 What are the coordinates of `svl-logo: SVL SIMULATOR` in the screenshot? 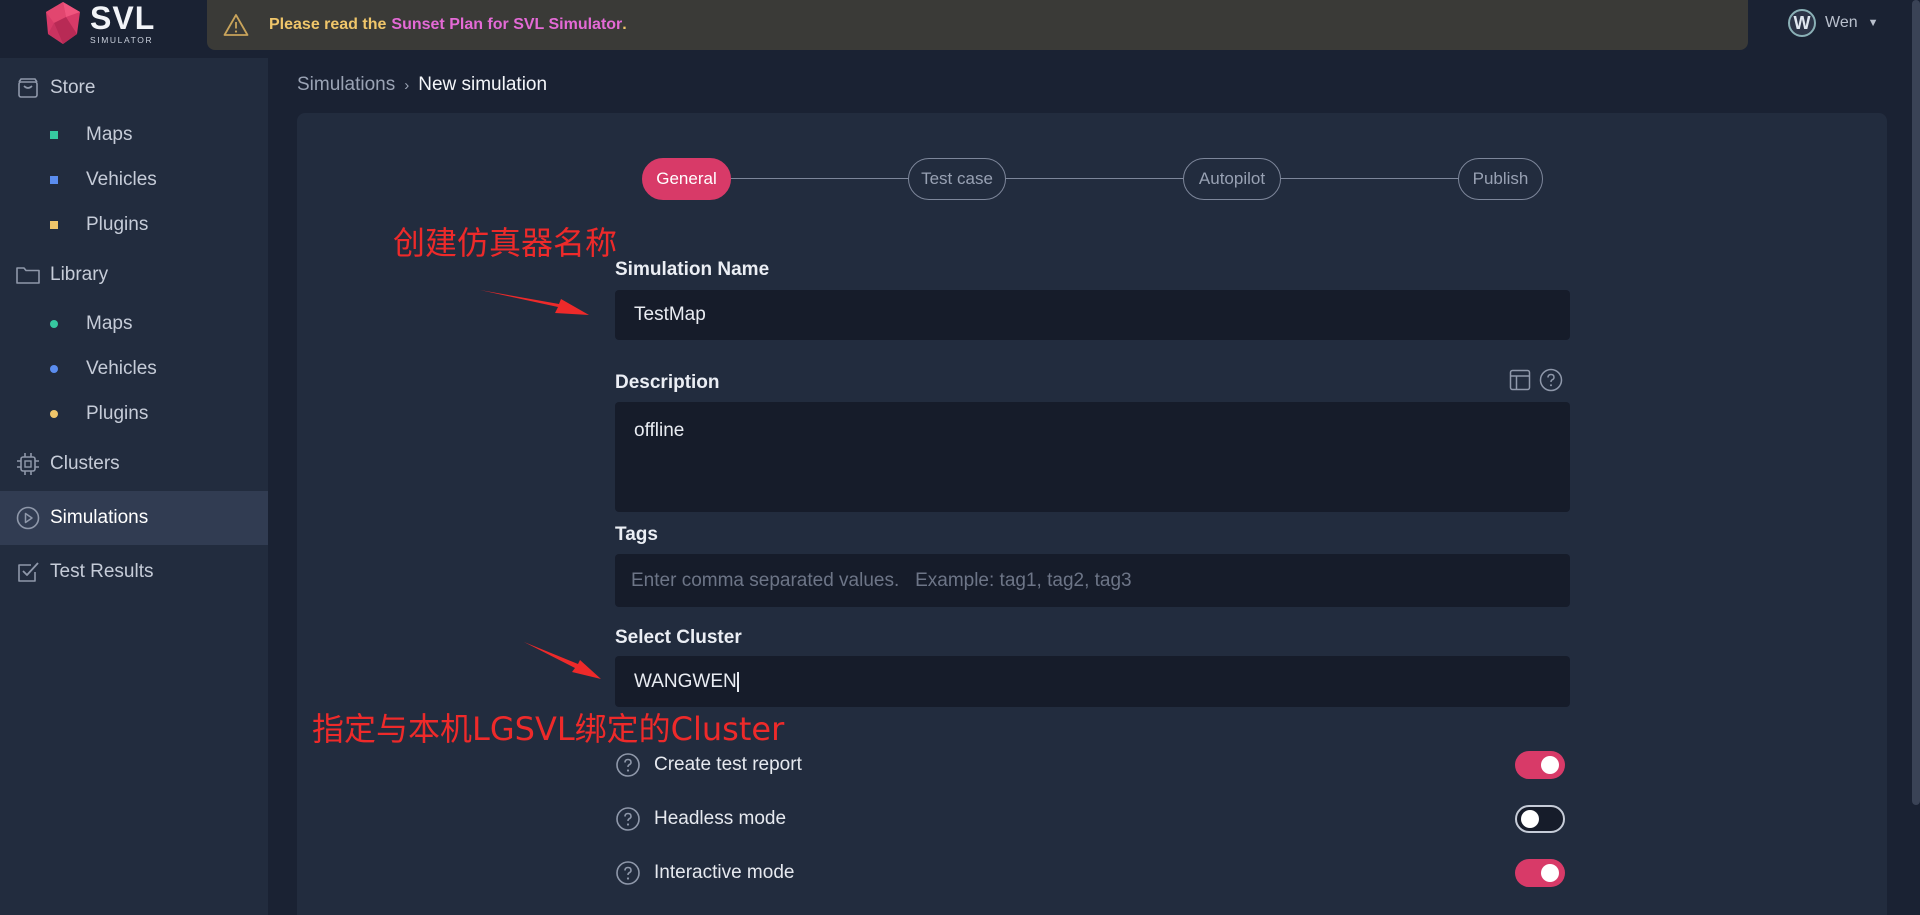 It's located at (99, 23).